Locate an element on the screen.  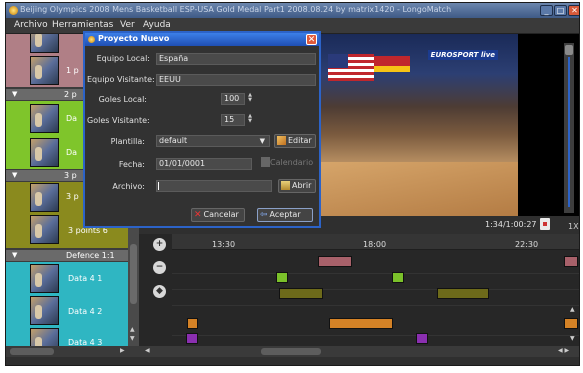
list-item: Data 4 2 is located at coordinates (67, 311).